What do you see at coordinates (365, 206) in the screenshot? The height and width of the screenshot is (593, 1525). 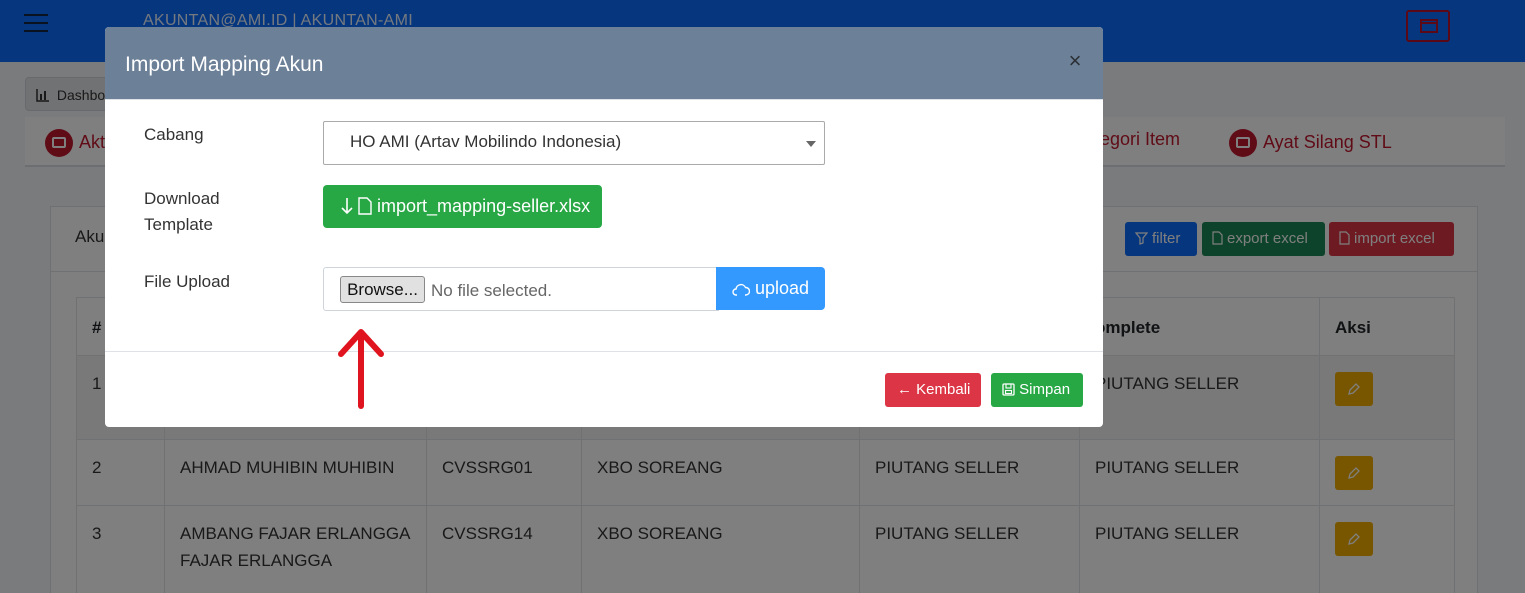 I see `file-icon` at bounding box center [365, 206].